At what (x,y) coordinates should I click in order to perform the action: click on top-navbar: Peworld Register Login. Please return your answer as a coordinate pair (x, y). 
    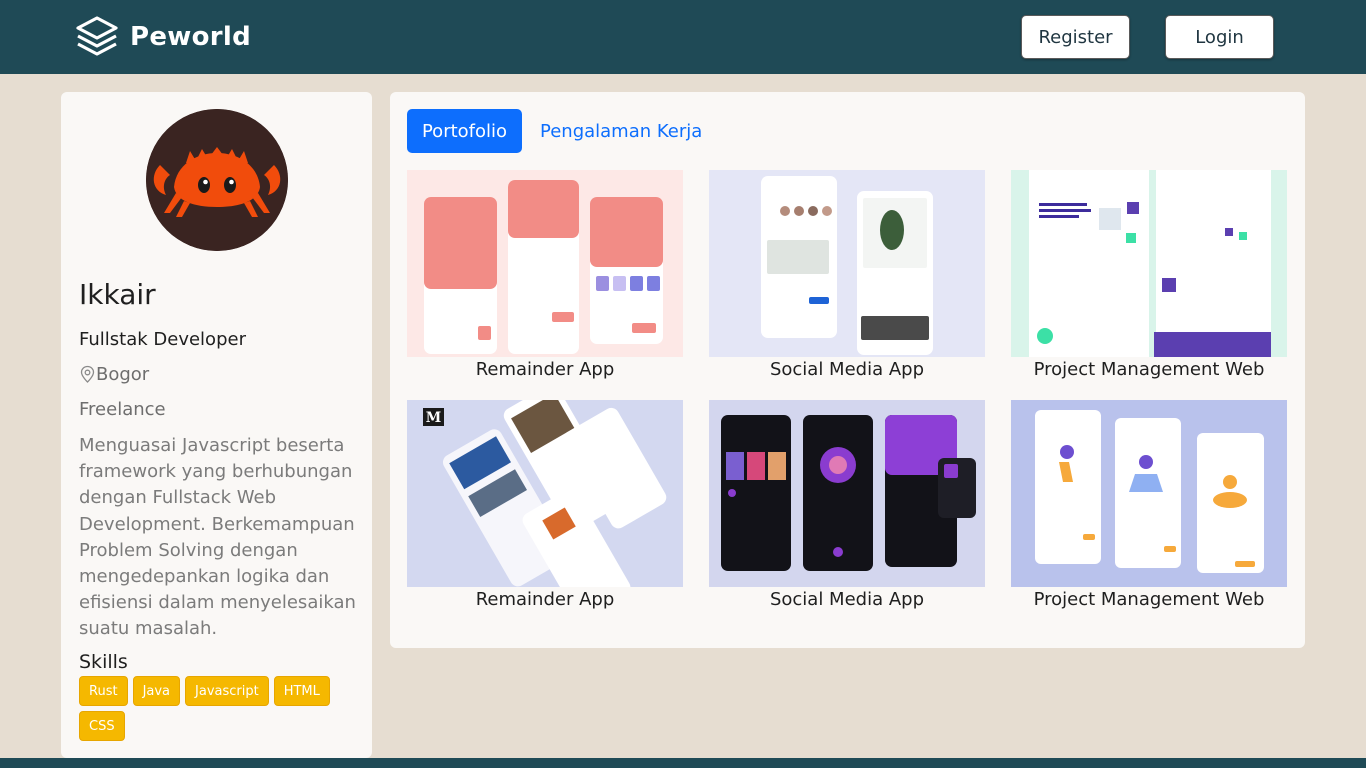
    Looking at the image, I should click on (683, 37).